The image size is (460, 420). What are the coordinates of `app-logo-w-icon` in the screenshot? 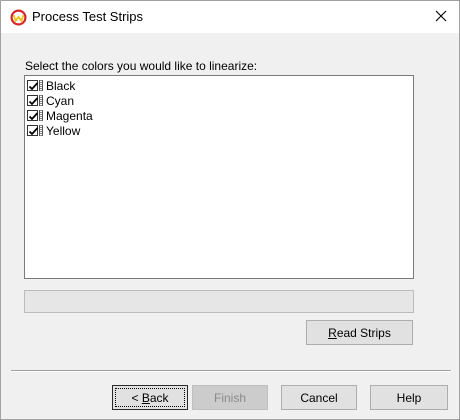 It's located at (18, 17).